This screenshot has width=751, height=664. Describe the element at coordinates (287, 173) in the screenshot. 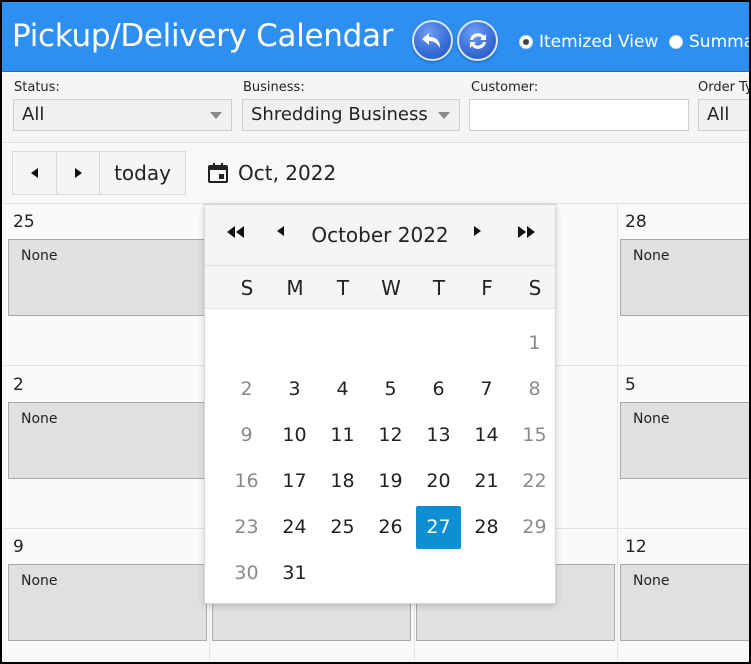

I see `current-date-label: Oct, 2022` at that location.